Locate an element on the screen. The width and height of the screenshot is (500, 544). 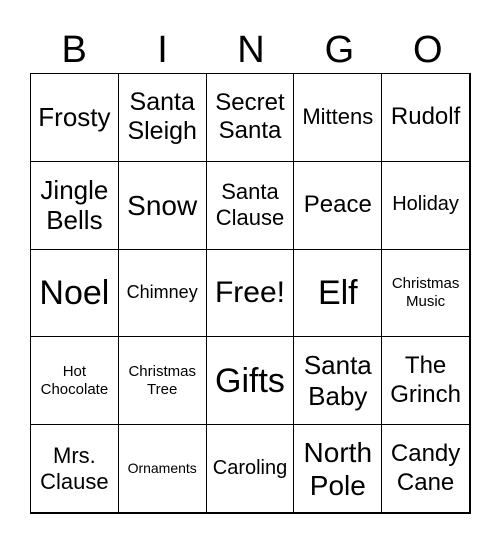
bingo-cell: Santa Clause is located at coordinates (250, 205).